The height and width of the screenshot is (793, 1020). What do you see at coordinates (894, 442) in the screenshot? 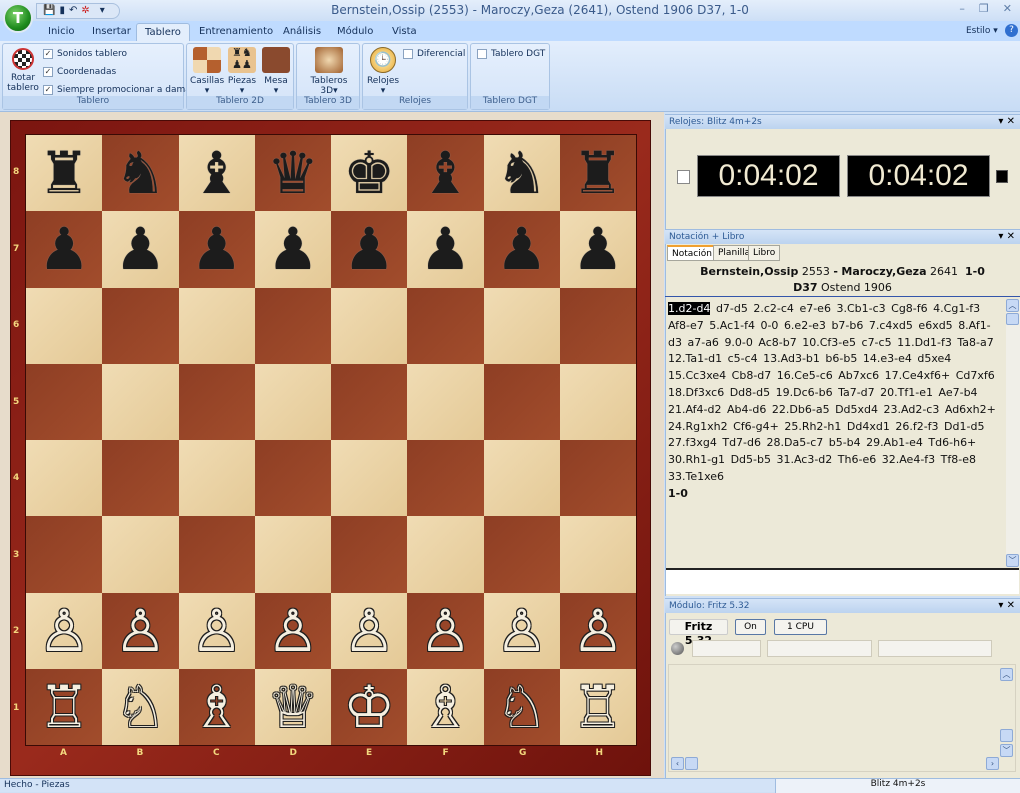
I see `move: 29.Ab1-e4` at bounding box center [894, 442].